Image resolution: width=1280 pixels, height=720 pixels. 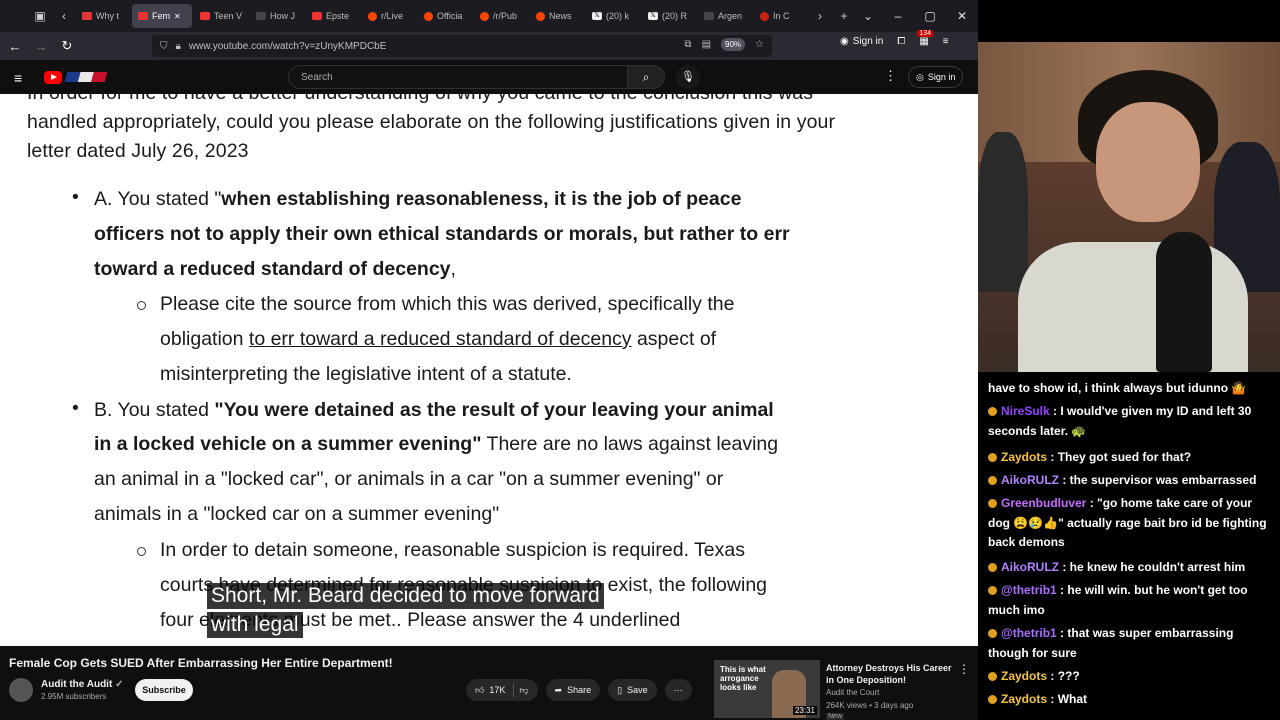 I want to click on tab-overview-icon: ▣, so click(x=40, y=16).